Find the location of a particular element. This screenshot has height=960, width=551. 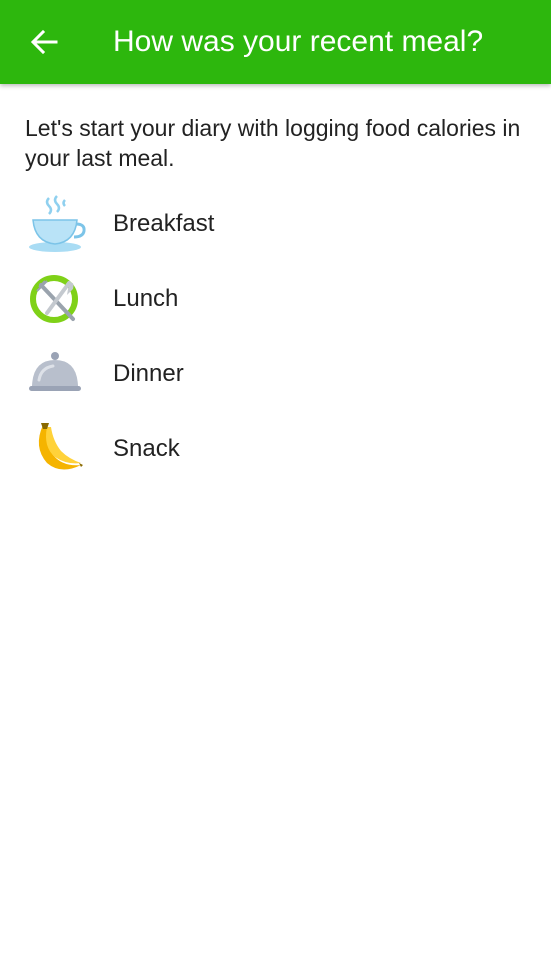

page-title: How was your recent meal? is located at coordinates (298, 41).